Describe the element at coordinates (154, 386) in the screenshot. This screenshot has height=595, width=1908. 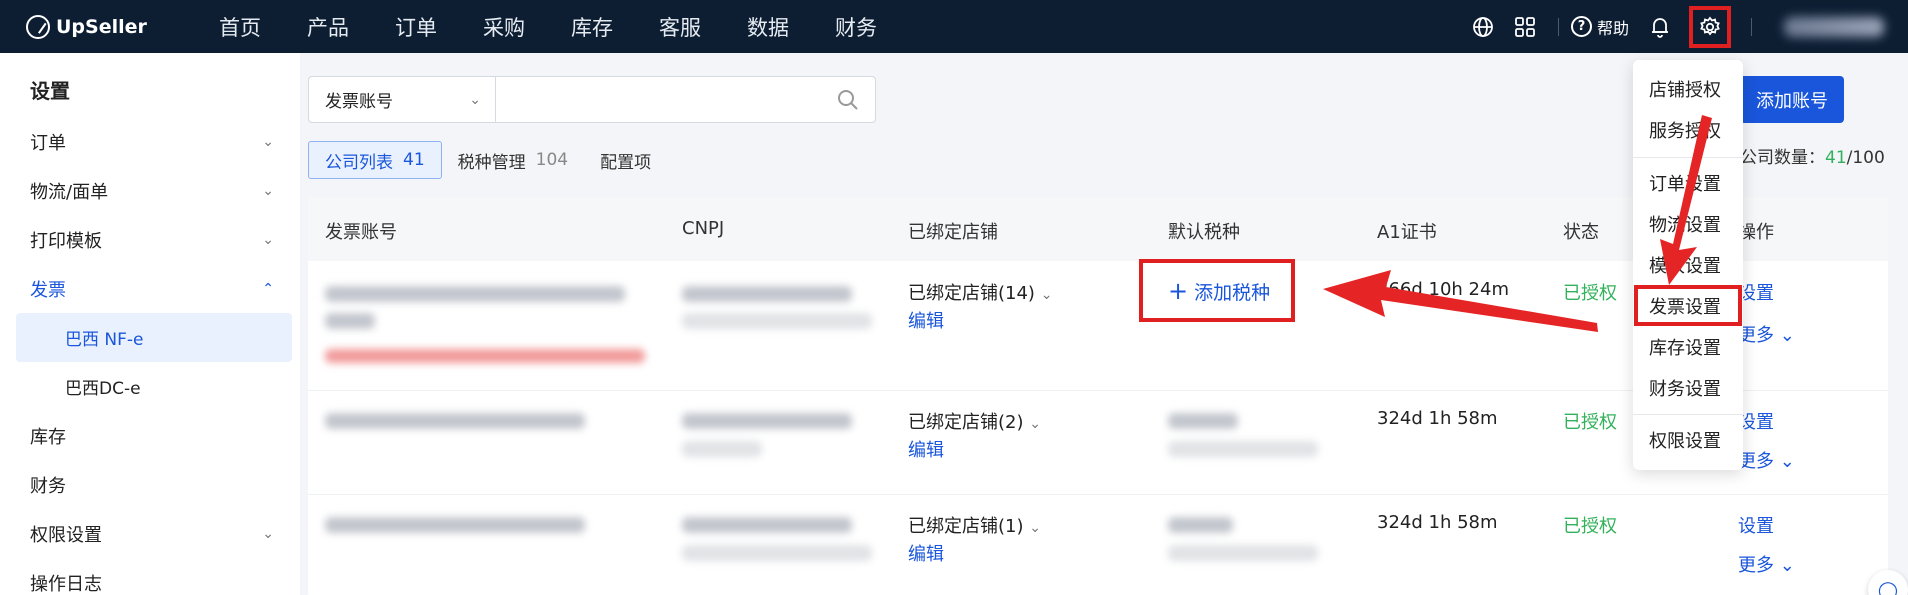
I see `sidebar-sub-brazil-dce: 巴西DC-e` at that location.